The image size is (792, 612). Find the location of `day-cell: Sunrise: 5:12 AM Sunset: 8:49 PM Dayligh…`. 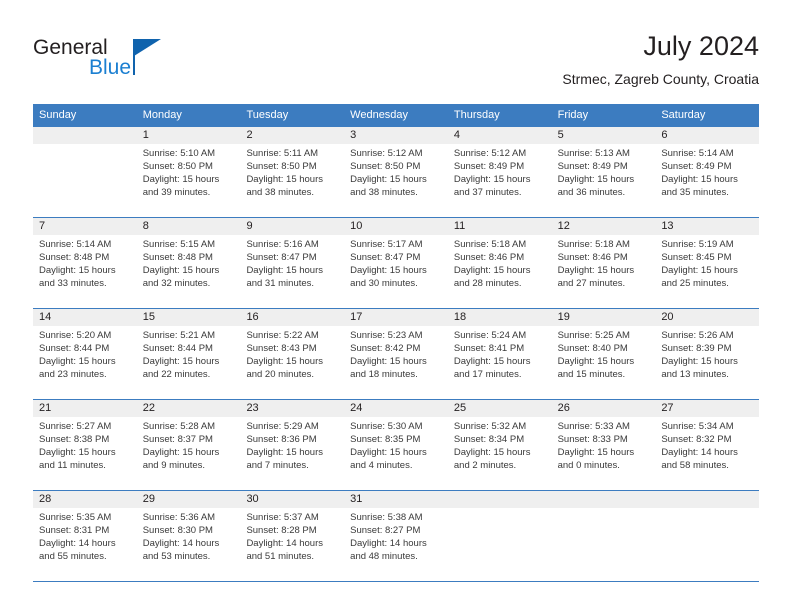

day-cell: Sunrise: 5:12 AM Sunset: 8:49 PM Dayligh… is located at coordinates (500, 180).